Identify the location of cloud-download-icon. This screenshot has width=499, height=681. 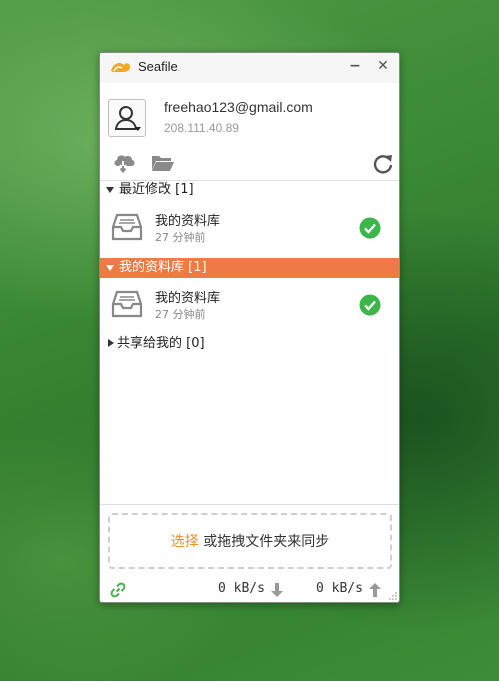
(124, 162).